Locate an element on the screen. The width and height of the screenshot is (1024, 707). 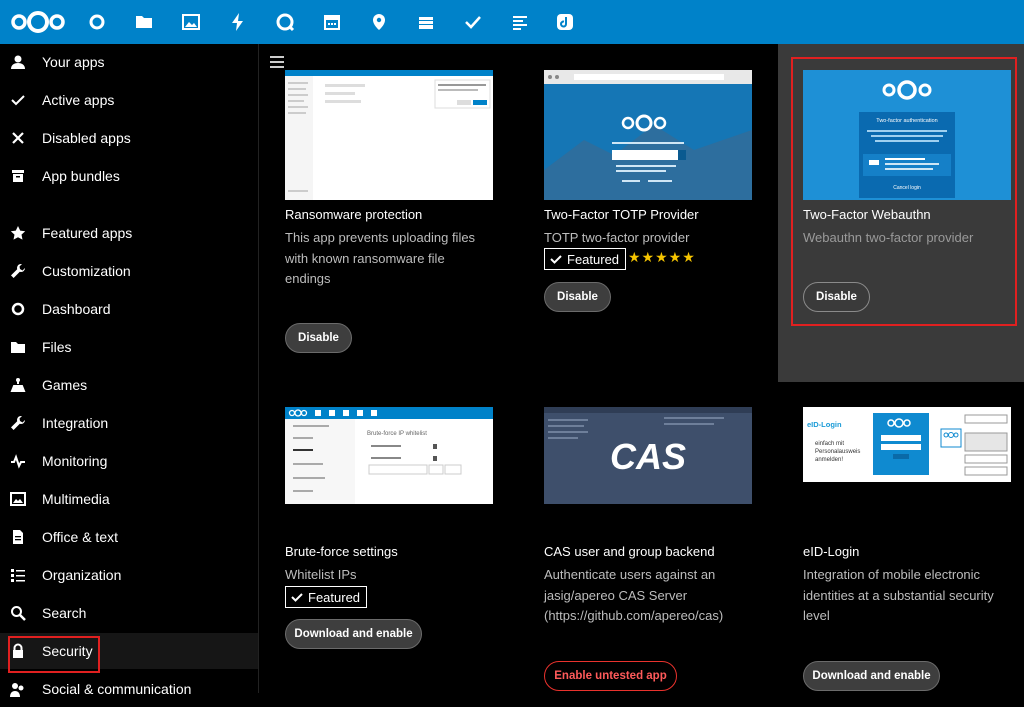
photos-icon is located at coordinates (191, 22).